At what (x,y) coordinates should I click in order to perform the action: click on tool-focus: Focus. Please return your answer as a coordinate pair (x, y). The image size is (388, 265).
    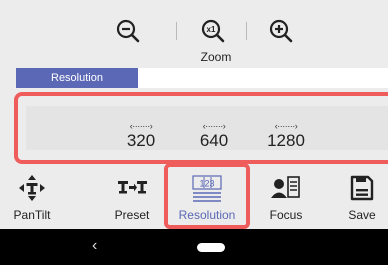
    Looking at the image, I should click on (286, 197).